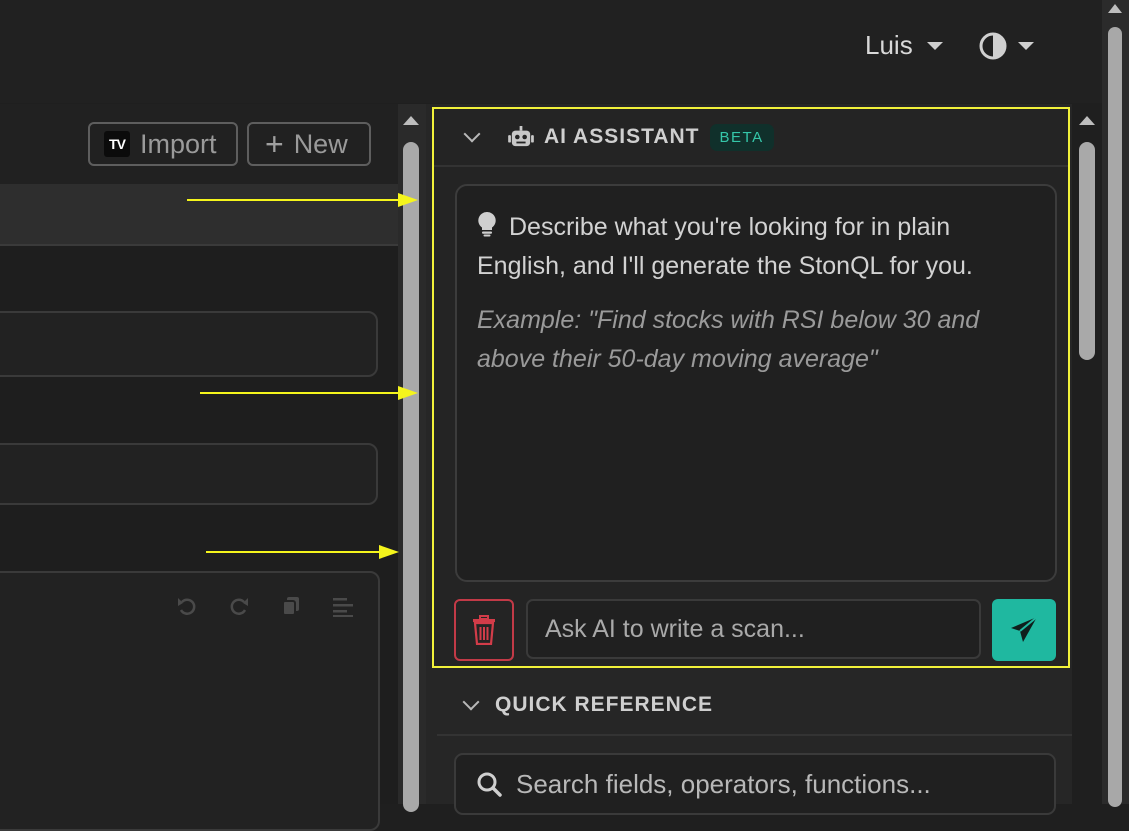  I want to click on quick-reference-header: QUICK REFERENCE, so click(754, 706).